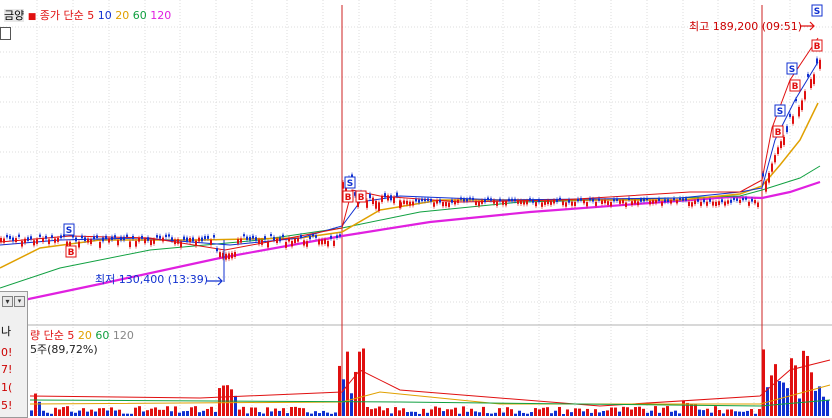 The height and width of the screenshot is (418, 832). What do you see at coordinates (152, 279) in the screenshot?
I see `low-price-label: 최저 130,400 (13:39)` at bounding box center [152, 279].